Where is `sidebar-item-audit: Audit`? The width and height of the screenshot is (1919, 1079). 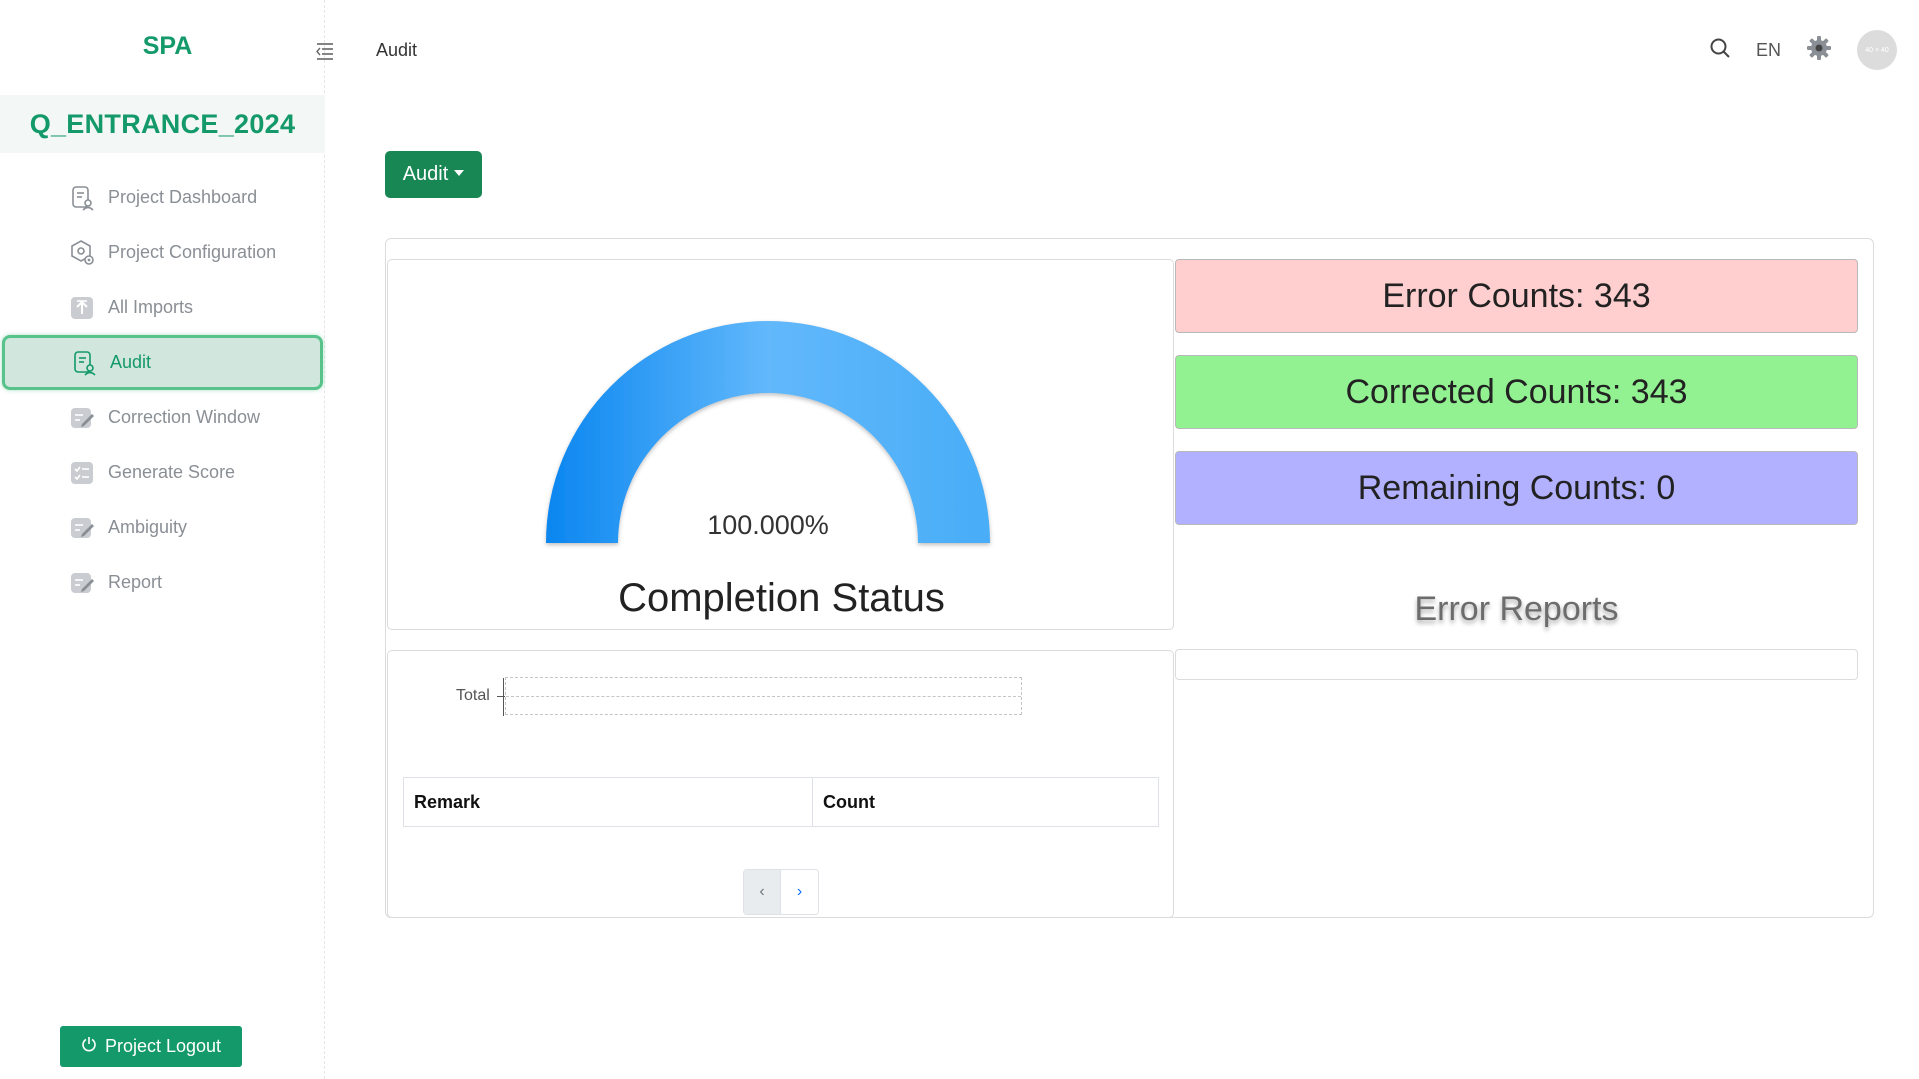
sidebar-item-audit: Audit is located at coordinates (162, 362).